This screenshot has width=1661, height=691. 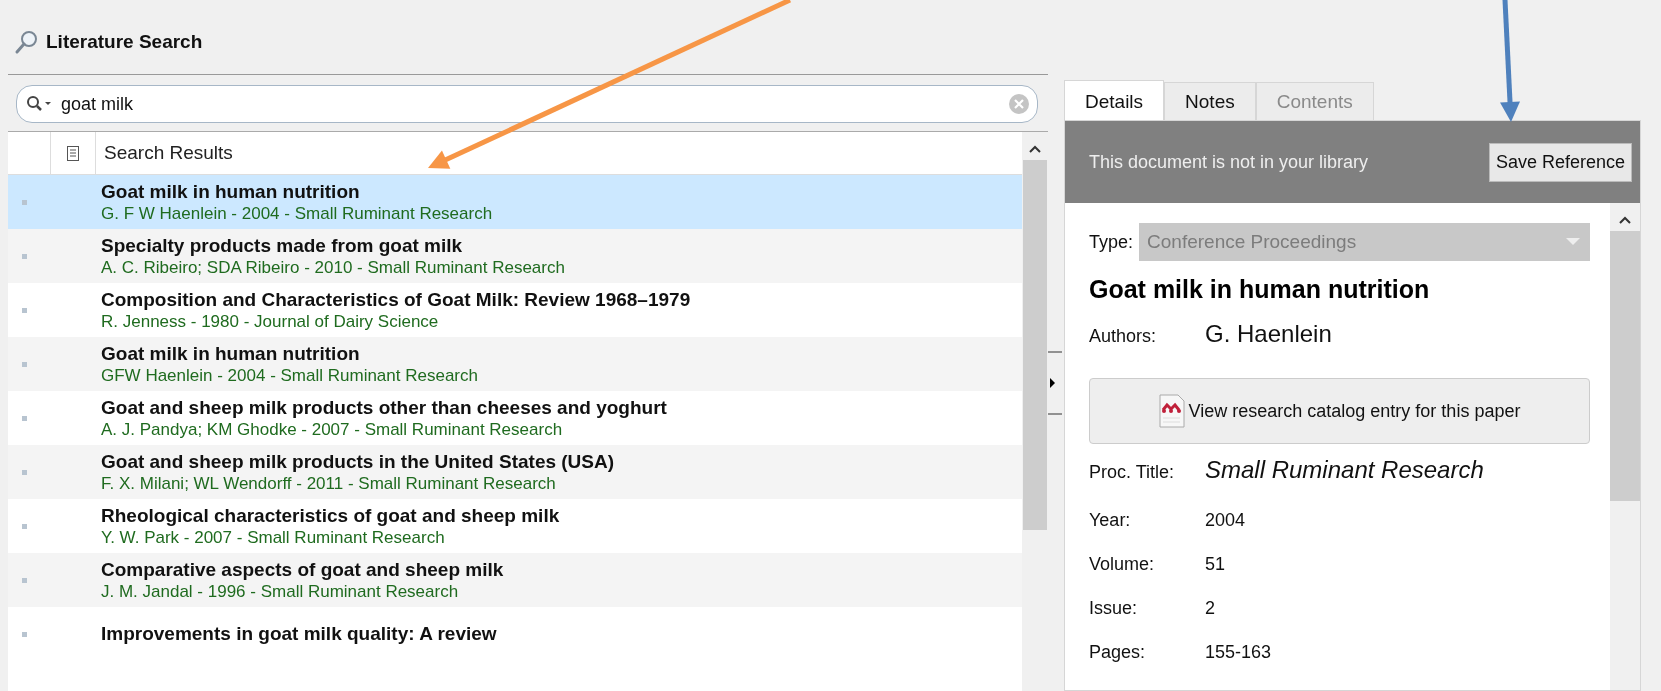 What do you see at coordinates (515, 202) in the screenshot?
I see `result-row: Goat milk in human nutrition G. F W Haenlein - 2004 - Small Ruminant Research` at bounding box center [515, 202].